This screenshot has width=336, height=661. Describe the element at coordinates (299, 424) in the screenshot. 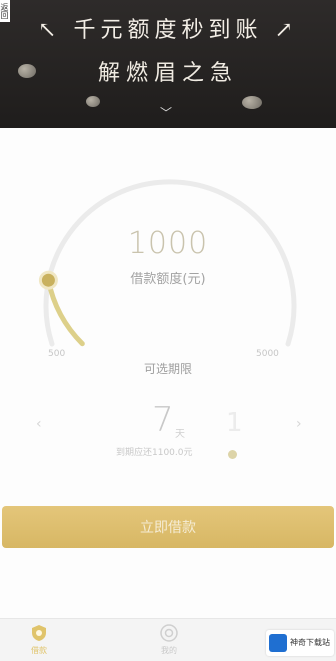

I see `term-next-arrow-icon: ›` at that location.